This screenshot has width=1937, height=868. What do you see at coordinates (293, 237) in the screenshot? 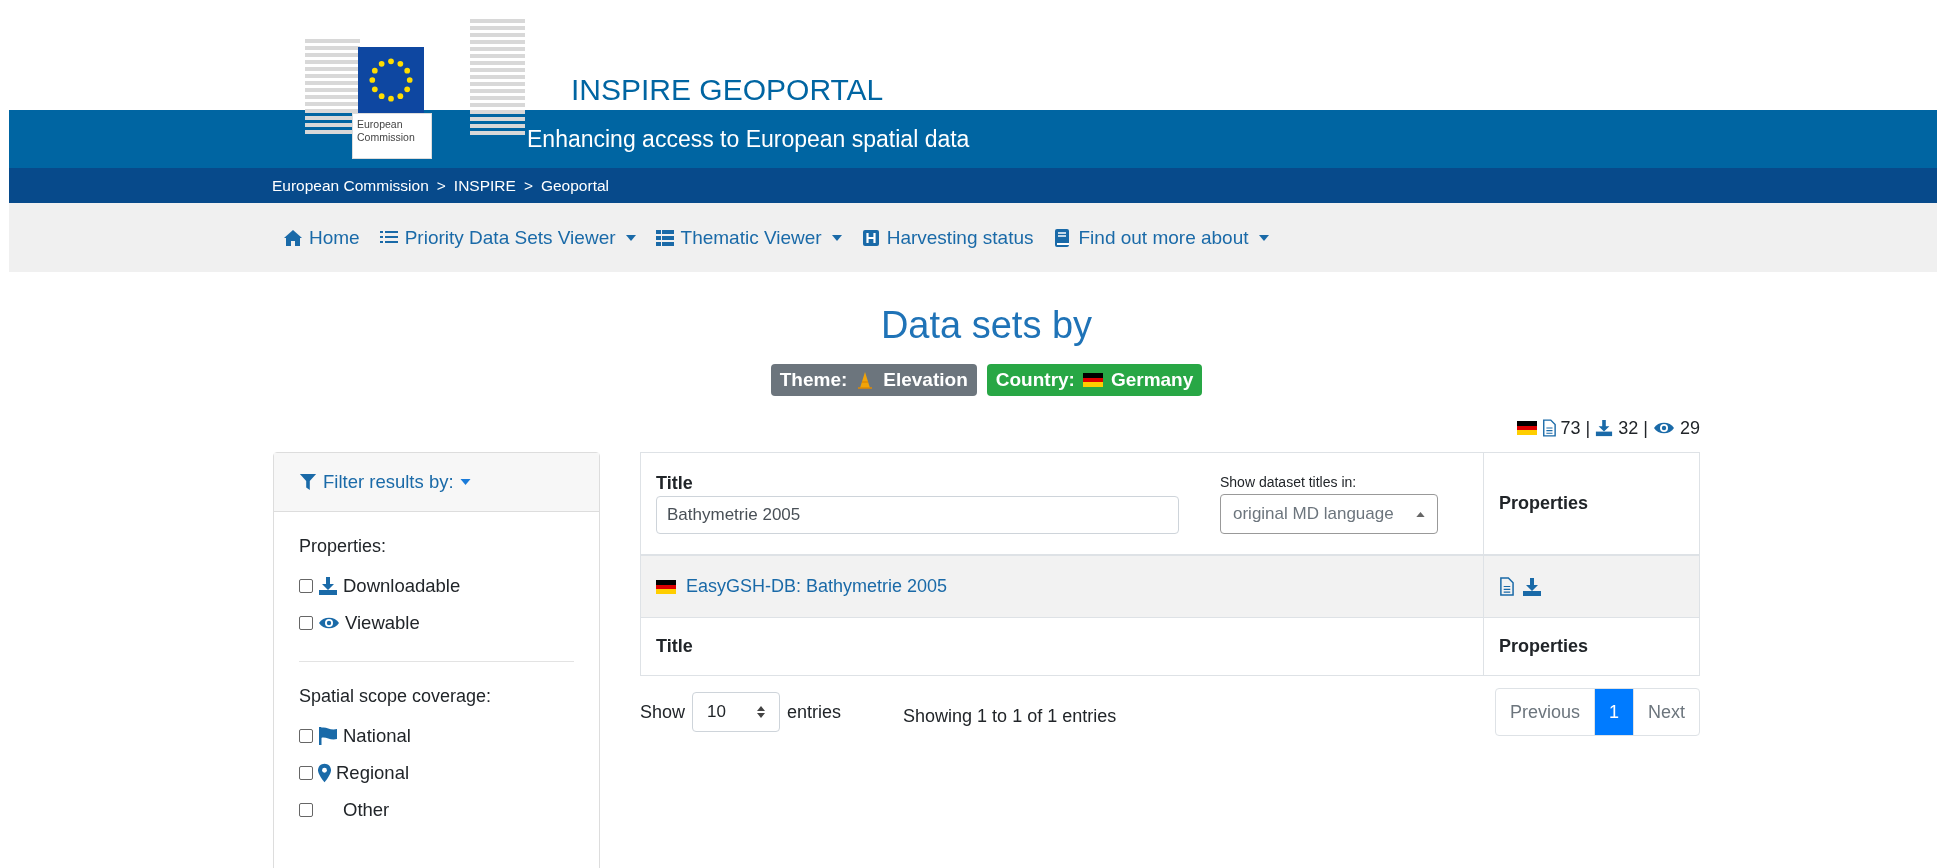
I see `home-icon` at bounding box center [293, 237].